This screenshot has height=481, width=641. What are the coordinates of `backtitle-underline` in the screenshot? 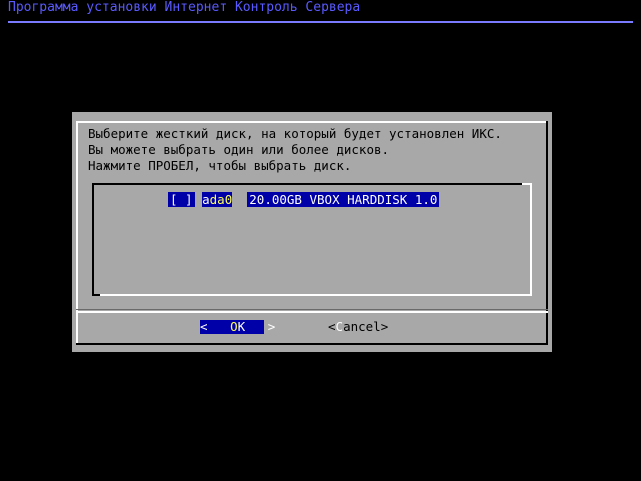 It's located at (320, 22).